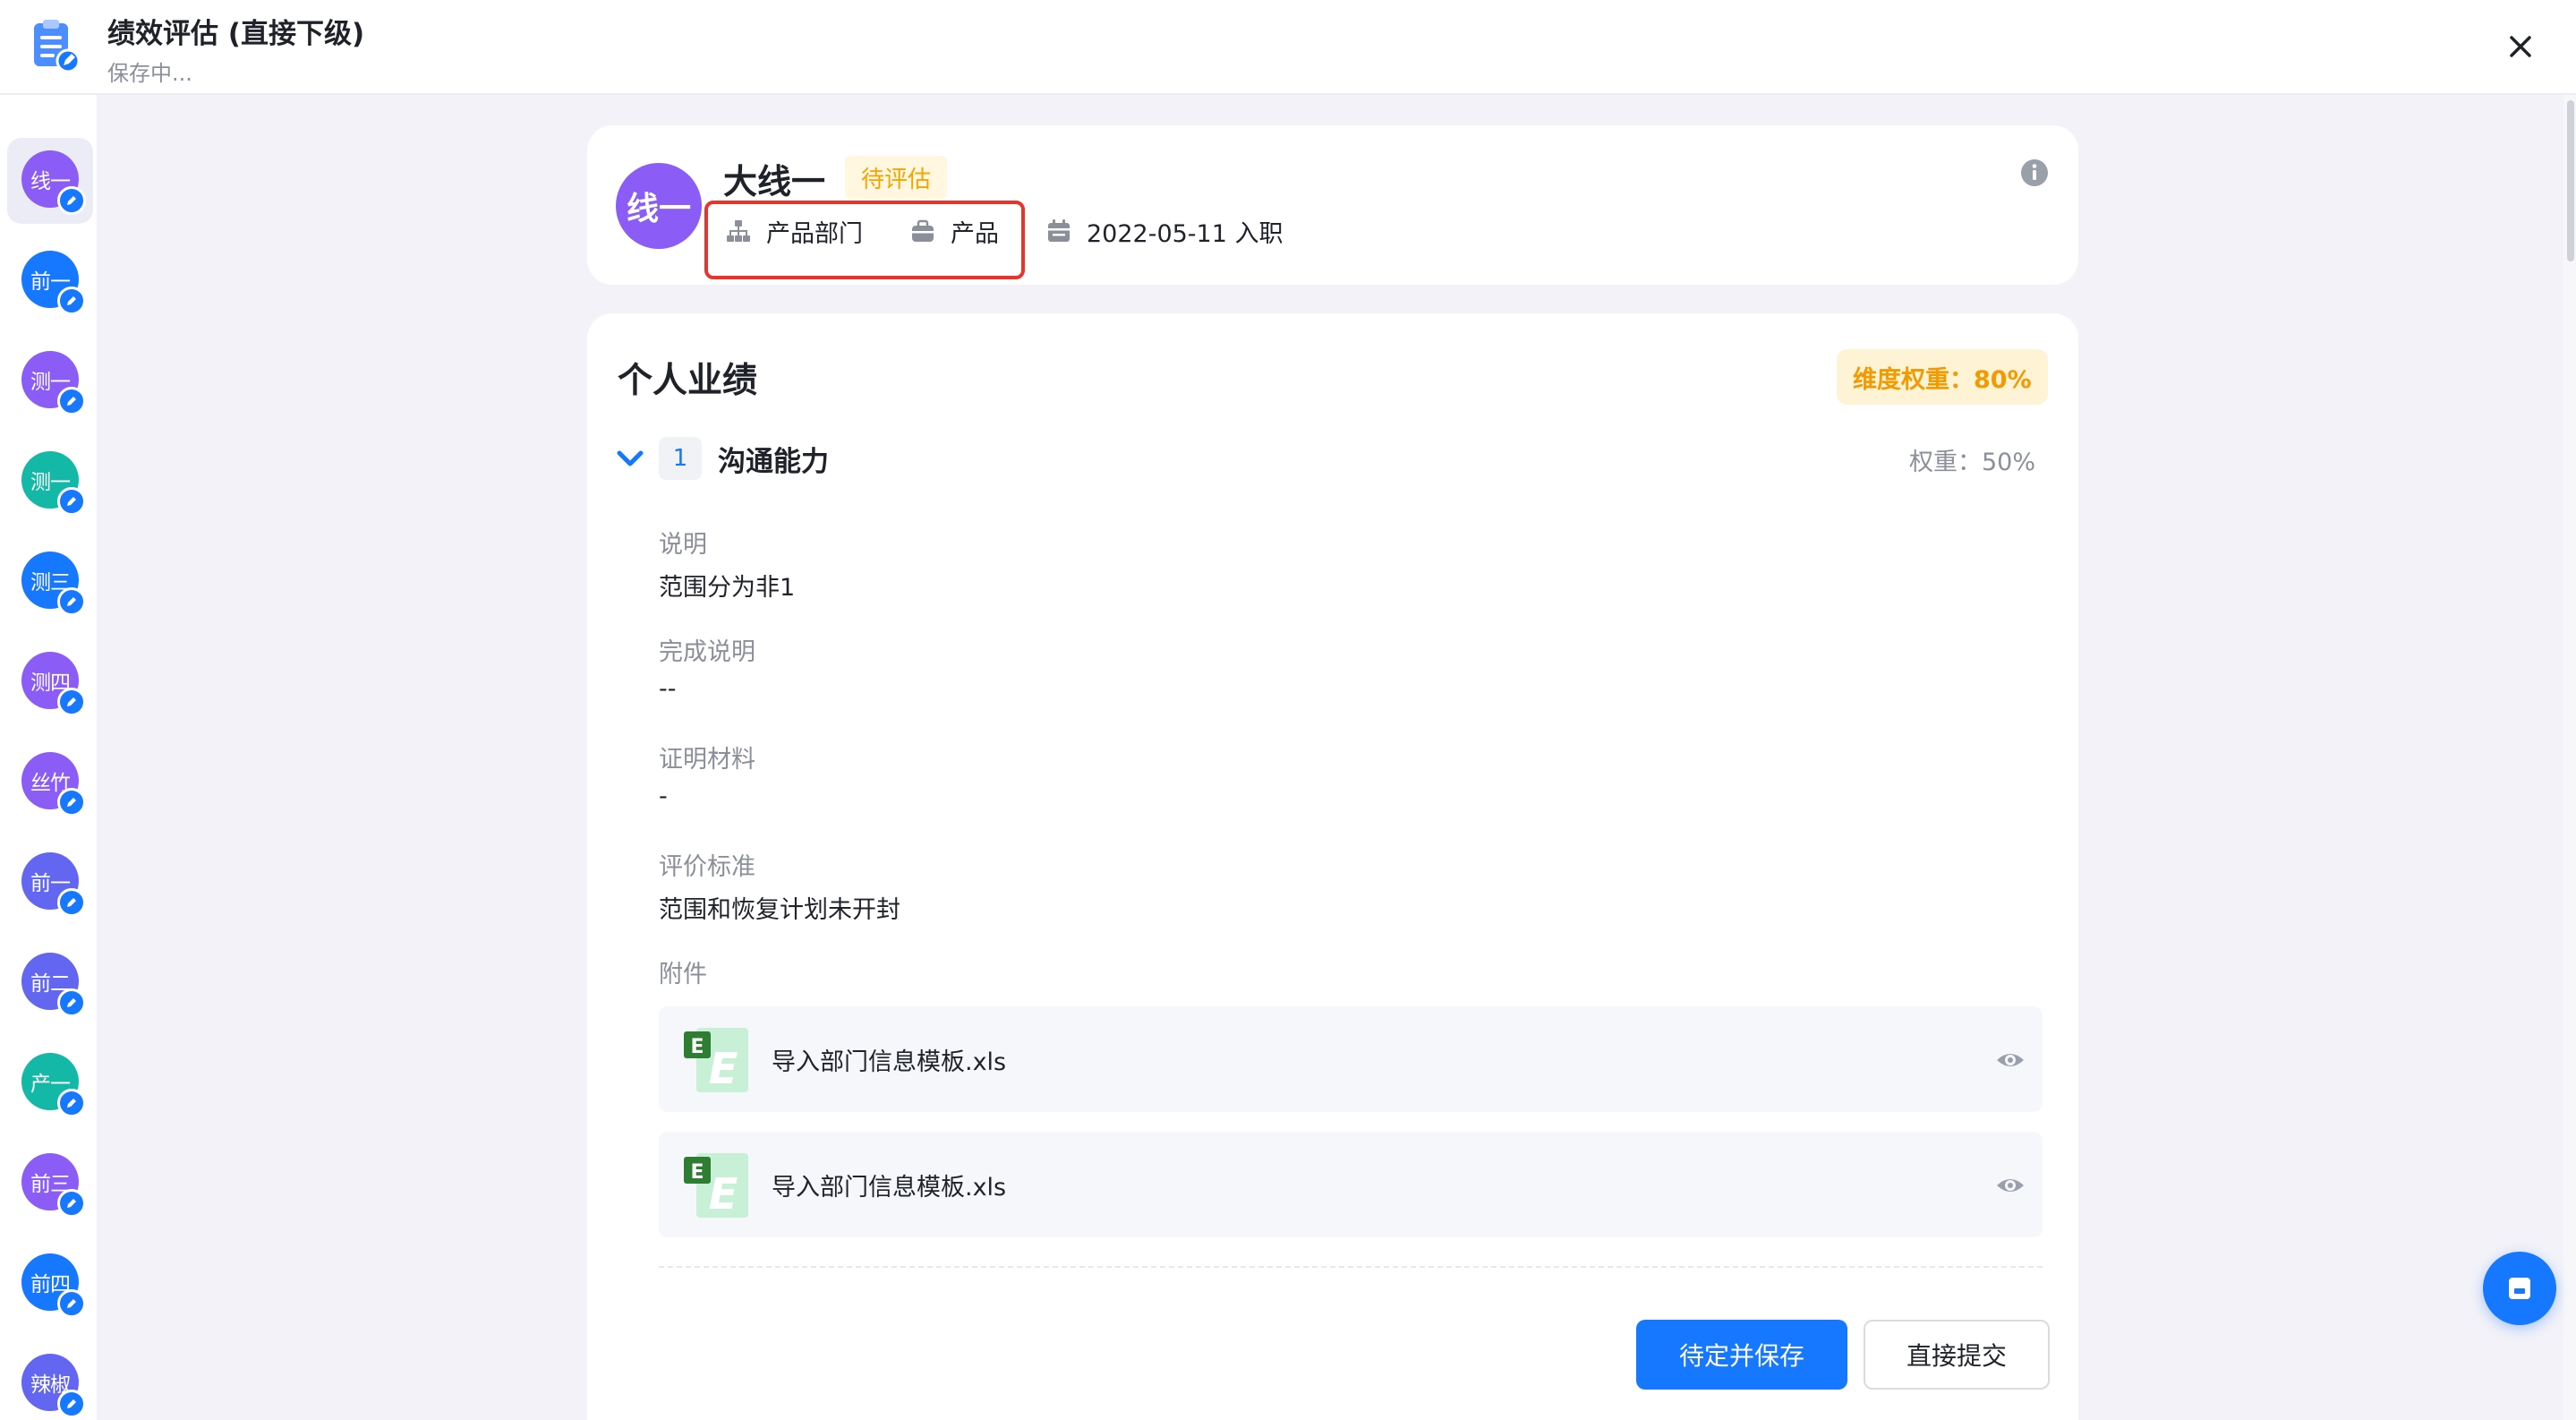 The image size is (2576, 1420). I want to click on sidebar-employee-item: 前二, so click(50, 983).